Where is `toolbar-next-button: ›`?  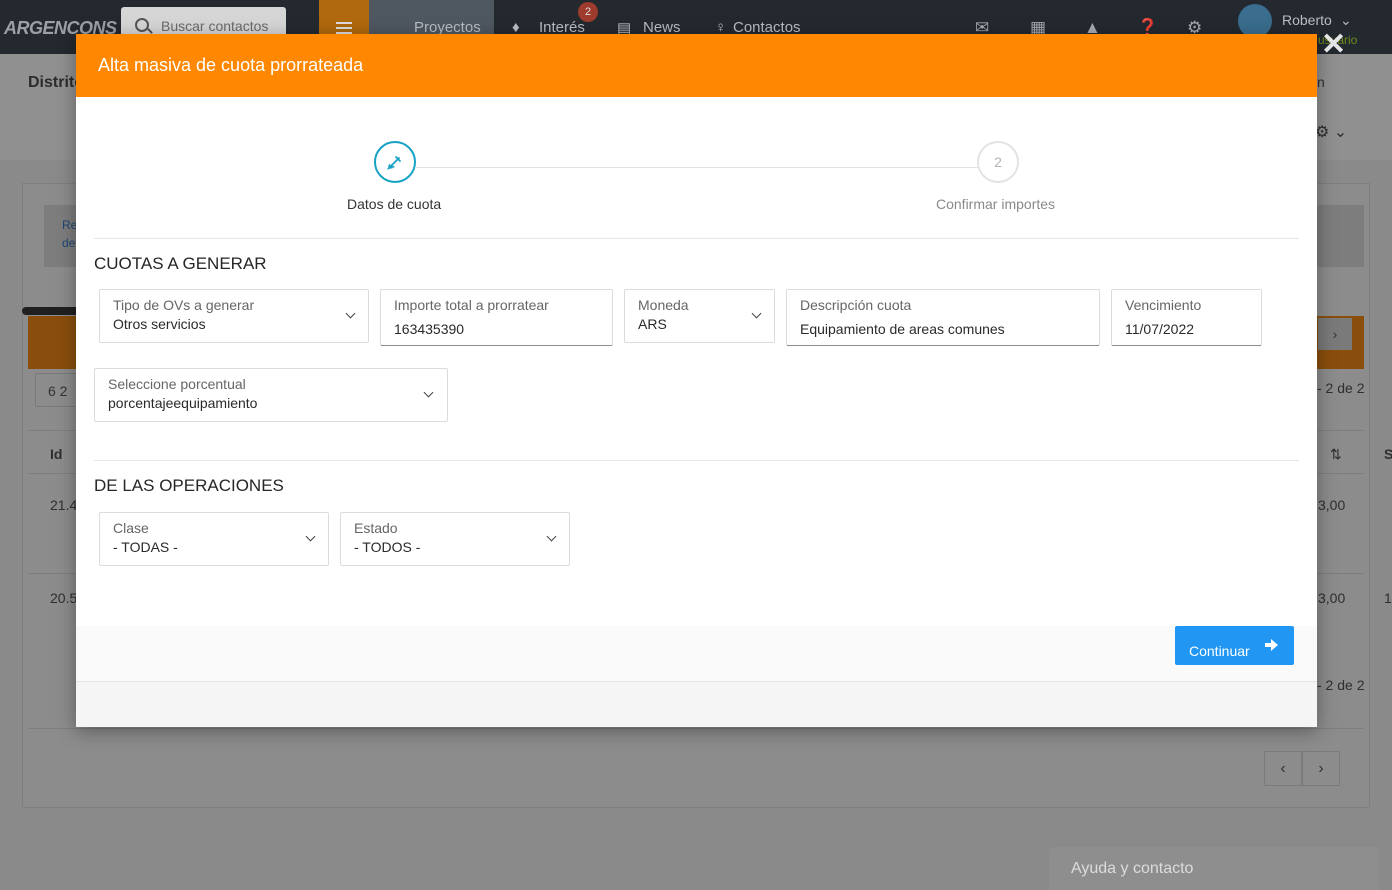 toolbar-next-button: › is located at coordinates (1335, 334).